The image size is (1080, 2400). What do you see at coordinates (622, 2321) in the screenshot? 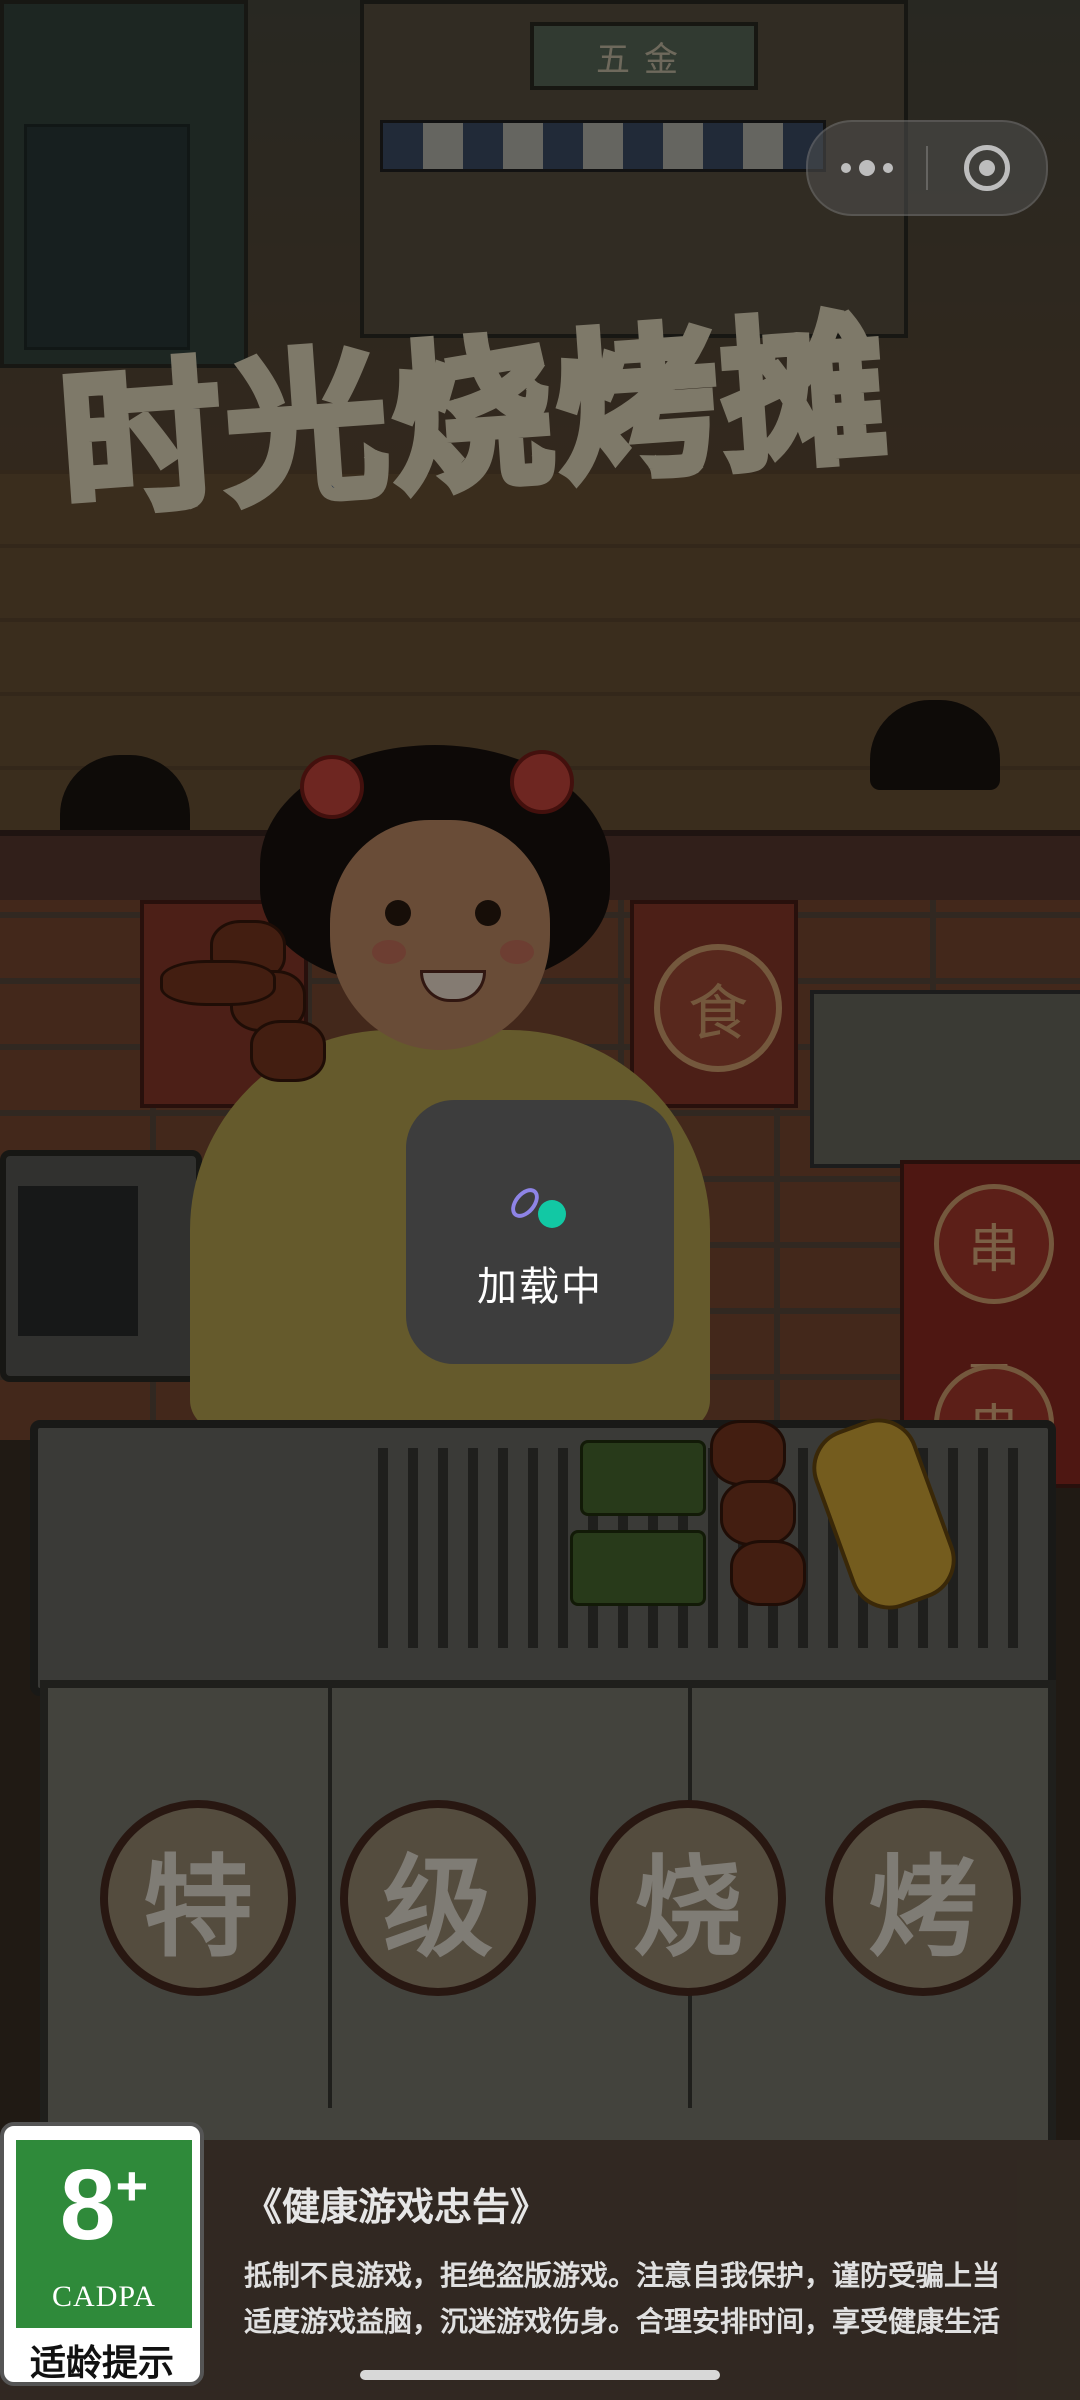
I see `advisory-line: 适度游戏益脑，沉迷游戏伤身。合理安排时间，享受健康生活` at bounding box center [622, 2321].